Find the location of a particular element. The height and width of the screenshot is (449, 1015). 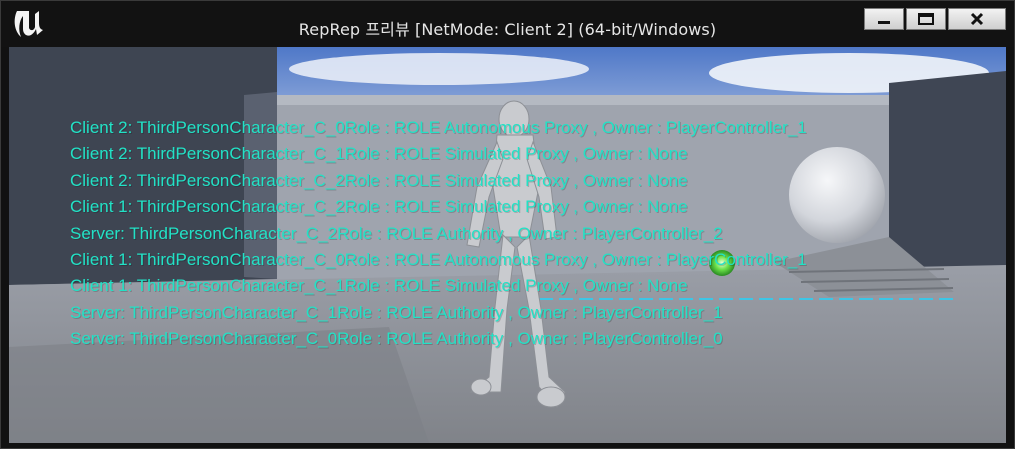

maximize-icon is located at coordinates (926, 19).